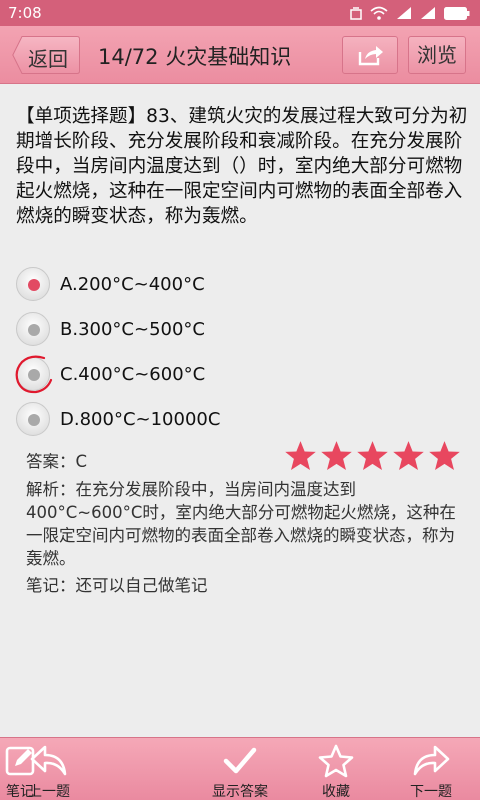 The height and width of the screenshot is (800, 480). What do you see at coordinates (25, 13) in the screenshot?
I see `status-time: 7:08` at bounding box center [25, 13].